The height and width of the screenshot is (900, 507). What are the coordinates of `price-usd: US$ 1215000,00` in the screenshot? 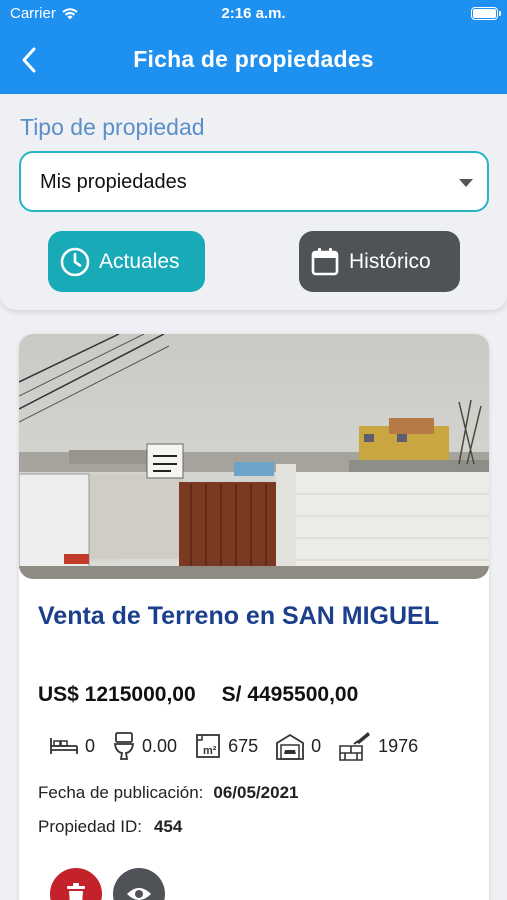 It's located at (117, 694).